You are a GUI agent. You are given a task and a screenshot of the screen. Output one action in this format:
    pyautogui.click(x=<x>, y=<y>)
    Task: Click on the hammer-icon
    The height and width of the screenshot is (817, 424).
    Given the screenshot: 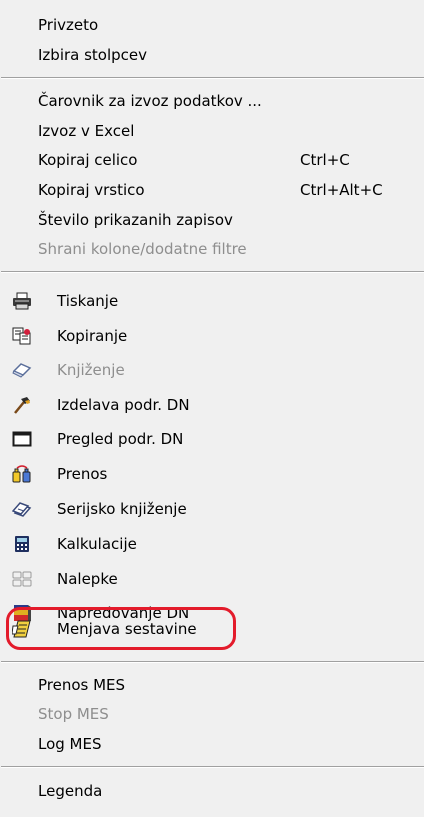 What is the action you would take?
    pyautogui.click(x=22, y=405)
    